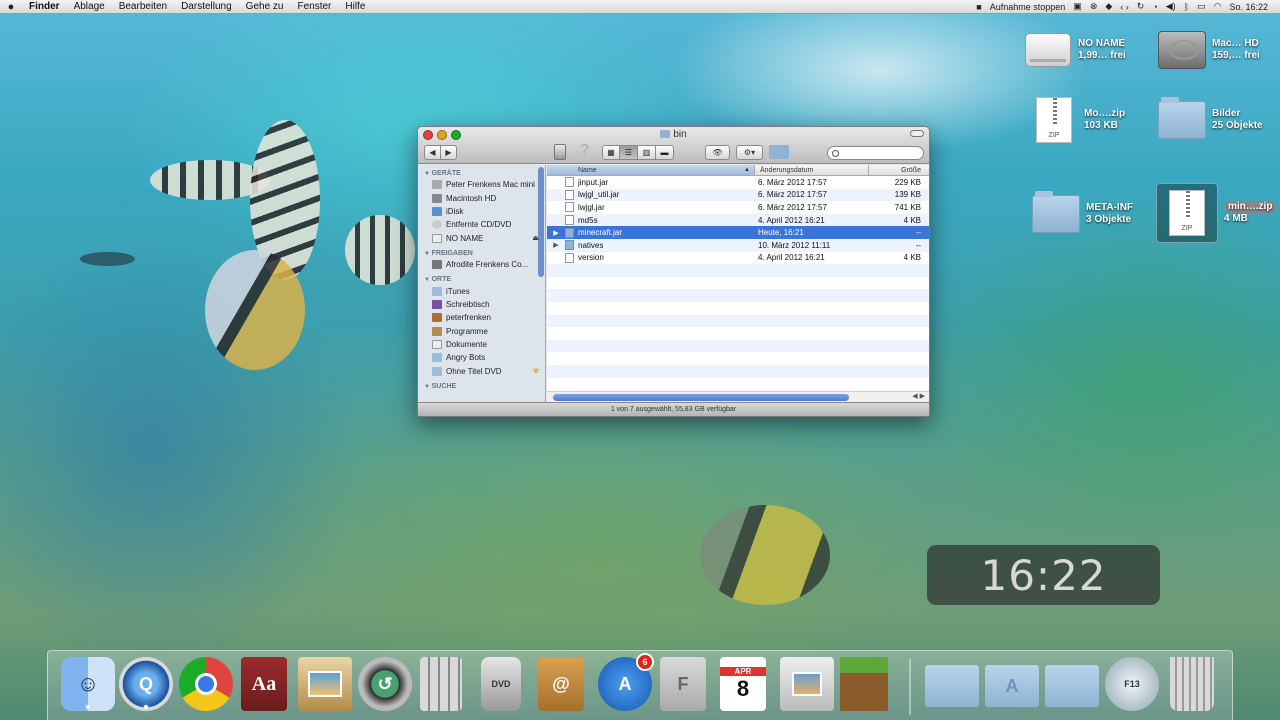 The height and width of the screenshot is (720, 1280). What do you see at coordinates (481, 224) in the screenshot?
I see `sidebar-item-remote-dvd: Entfernte CD/DVD` at bounding box center [481, 224].